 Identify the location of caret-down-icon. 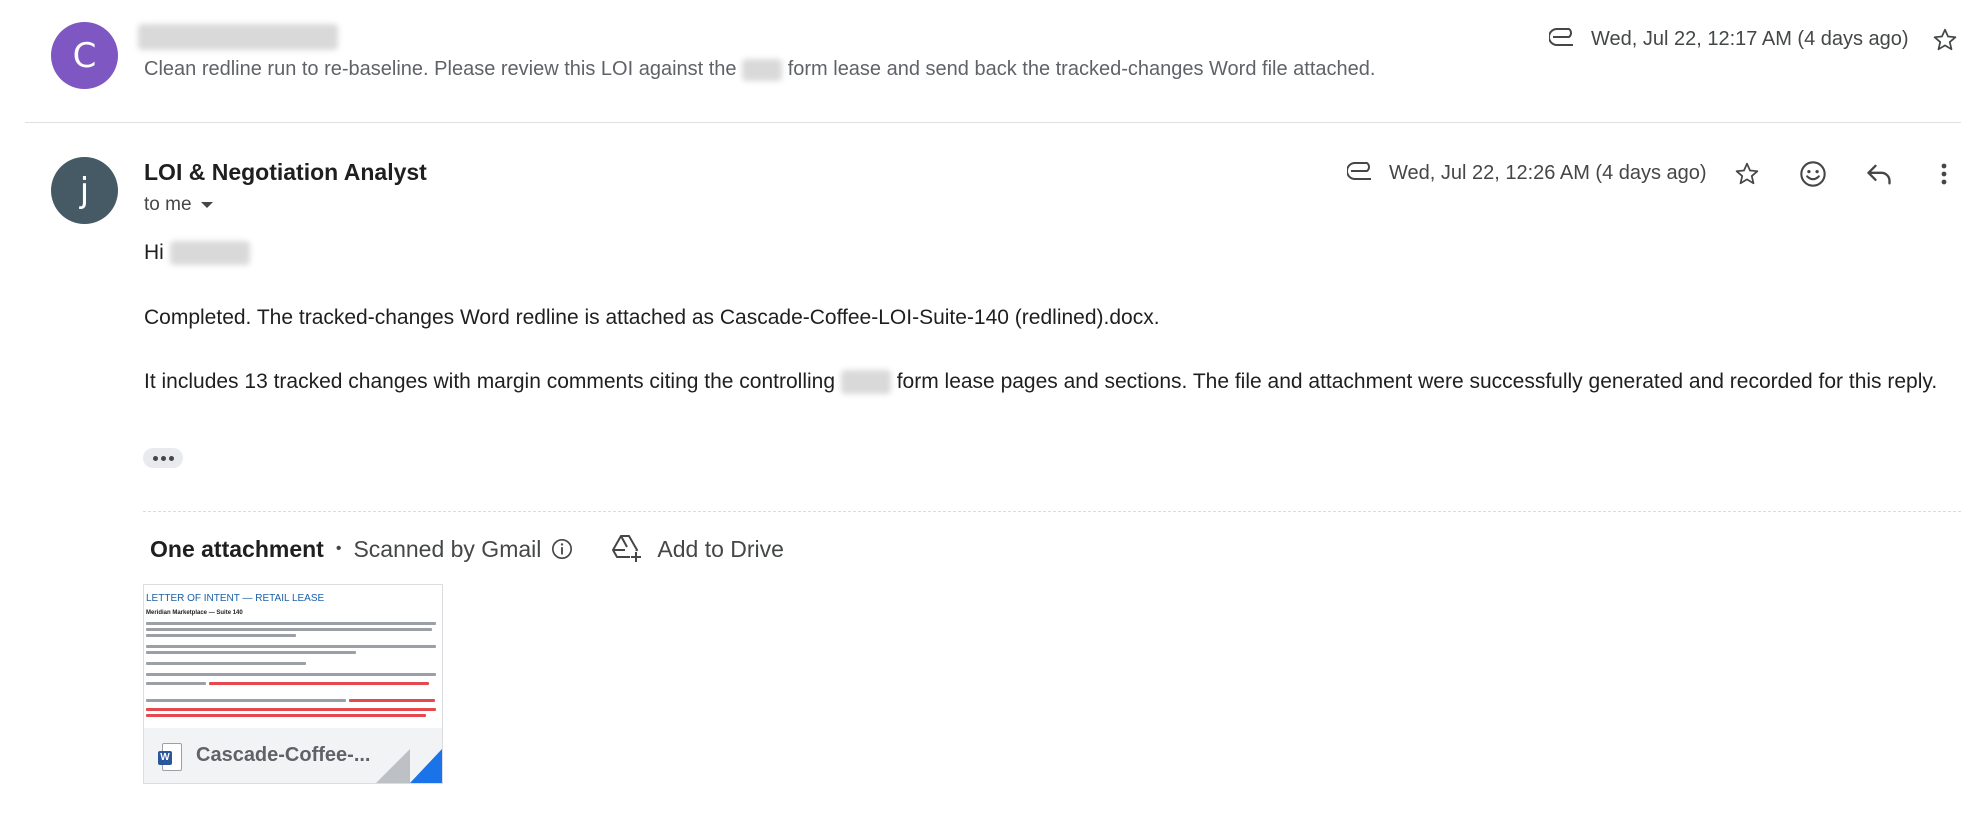
(206, 205).